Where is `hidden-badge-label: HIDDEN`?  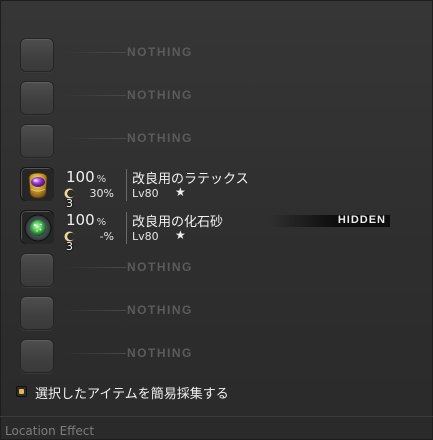
hidden-badge-label: HIDDEN is located at coordinates (361, 220).